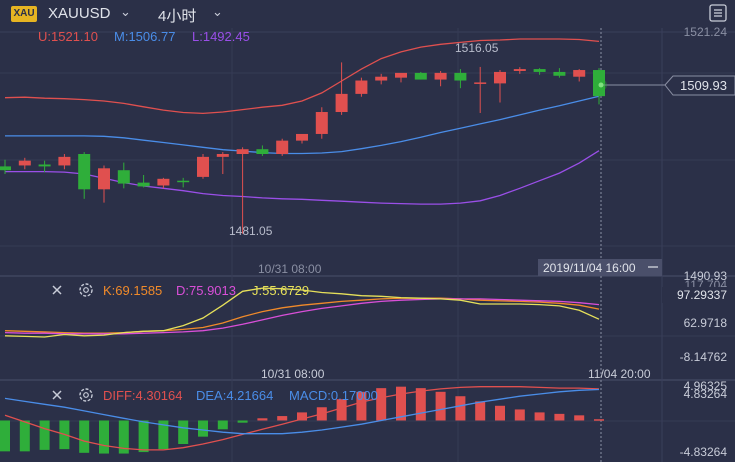  Describe the element at coordinates (206, 290) in the screenshot. I see `kdj-d-legend: D:75.9013` at that location.